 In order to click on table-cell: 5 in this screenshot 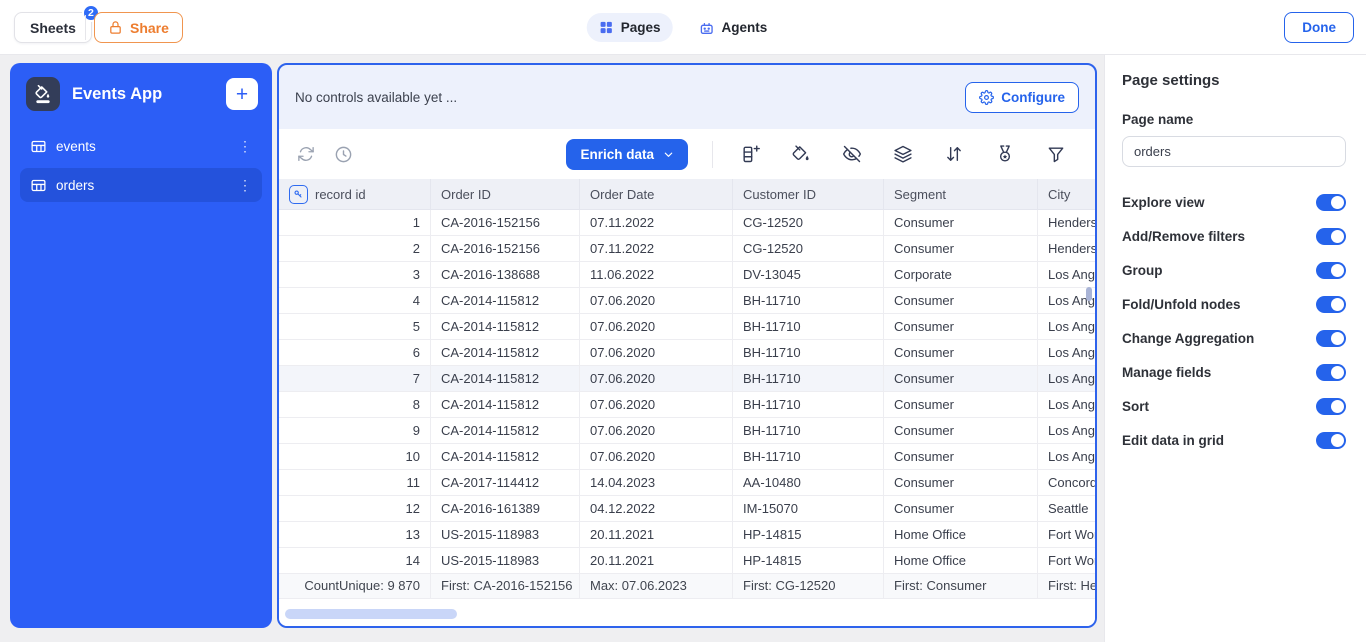, I will do `click(355, 326)`.